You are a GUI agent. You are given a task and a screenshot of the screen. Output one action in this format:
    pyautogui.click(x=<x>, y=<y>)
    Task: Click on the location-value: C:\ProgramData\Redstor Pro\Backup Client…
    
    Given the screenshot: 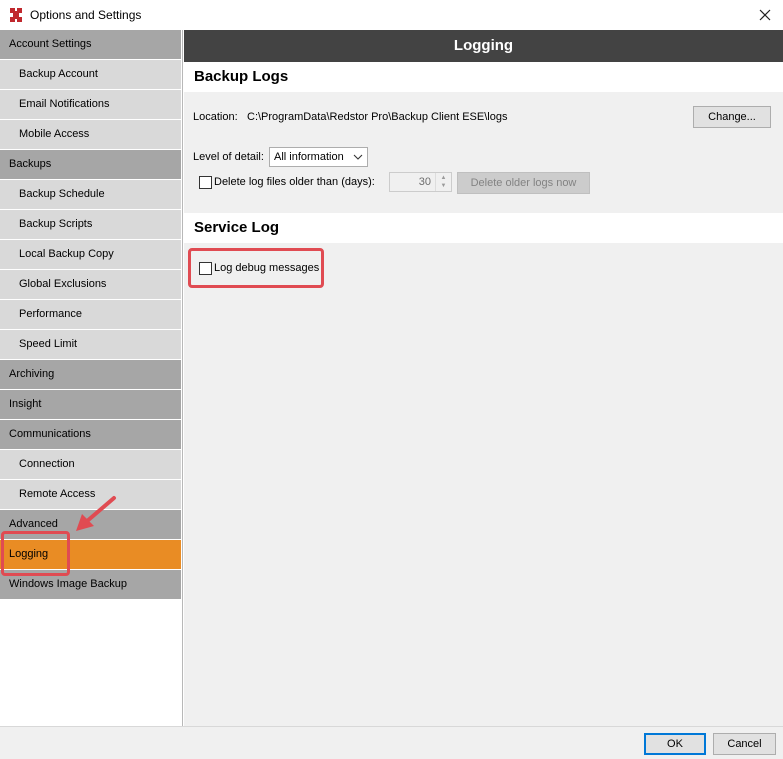 What is the action you would take?
    pyautogui.click(x=377, y=117)
    